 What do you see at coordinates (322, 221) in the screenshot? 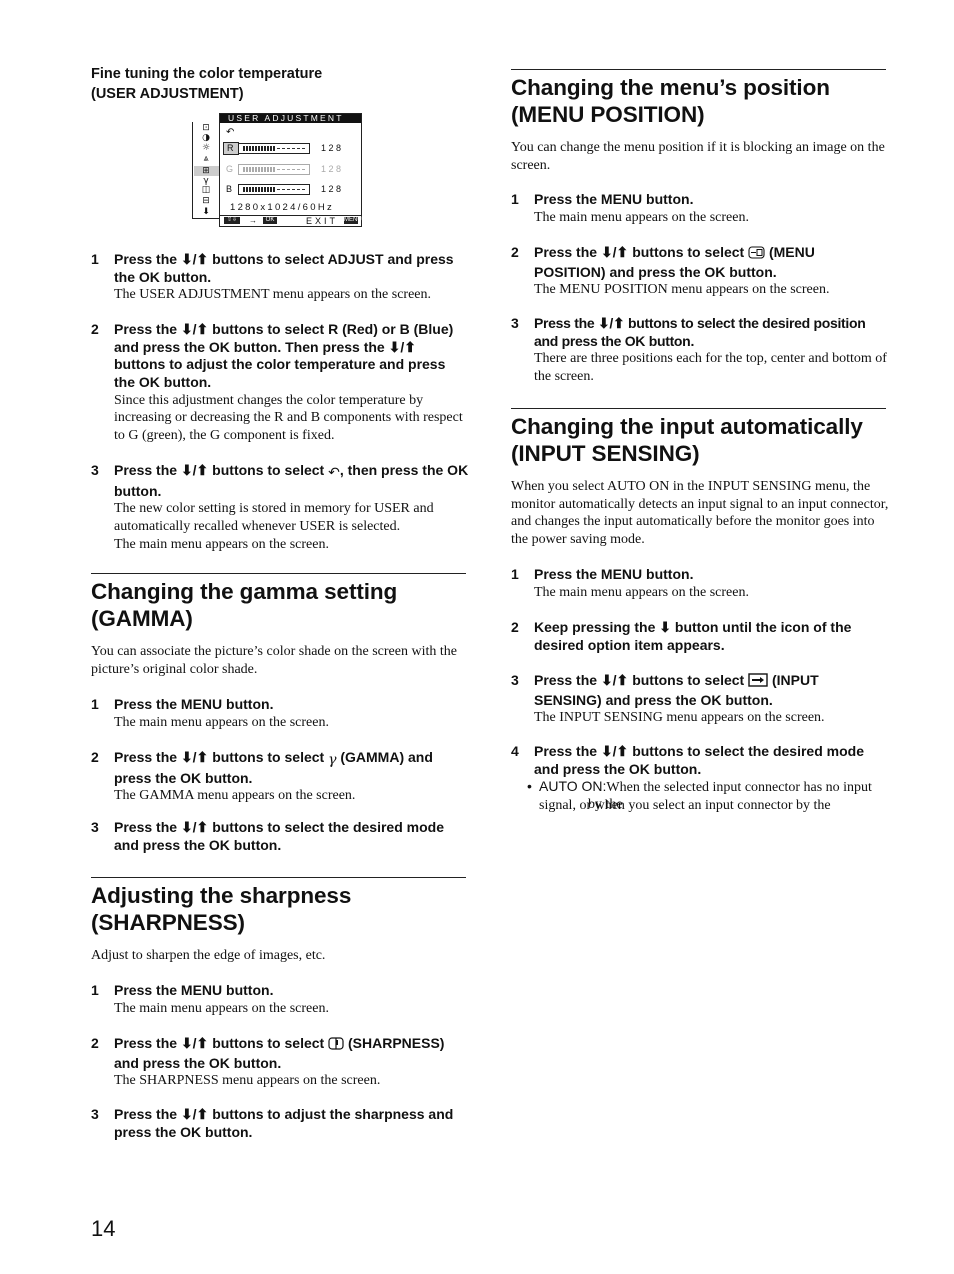
I see `exit-label: EXIT` at bounding box center [322, 221].